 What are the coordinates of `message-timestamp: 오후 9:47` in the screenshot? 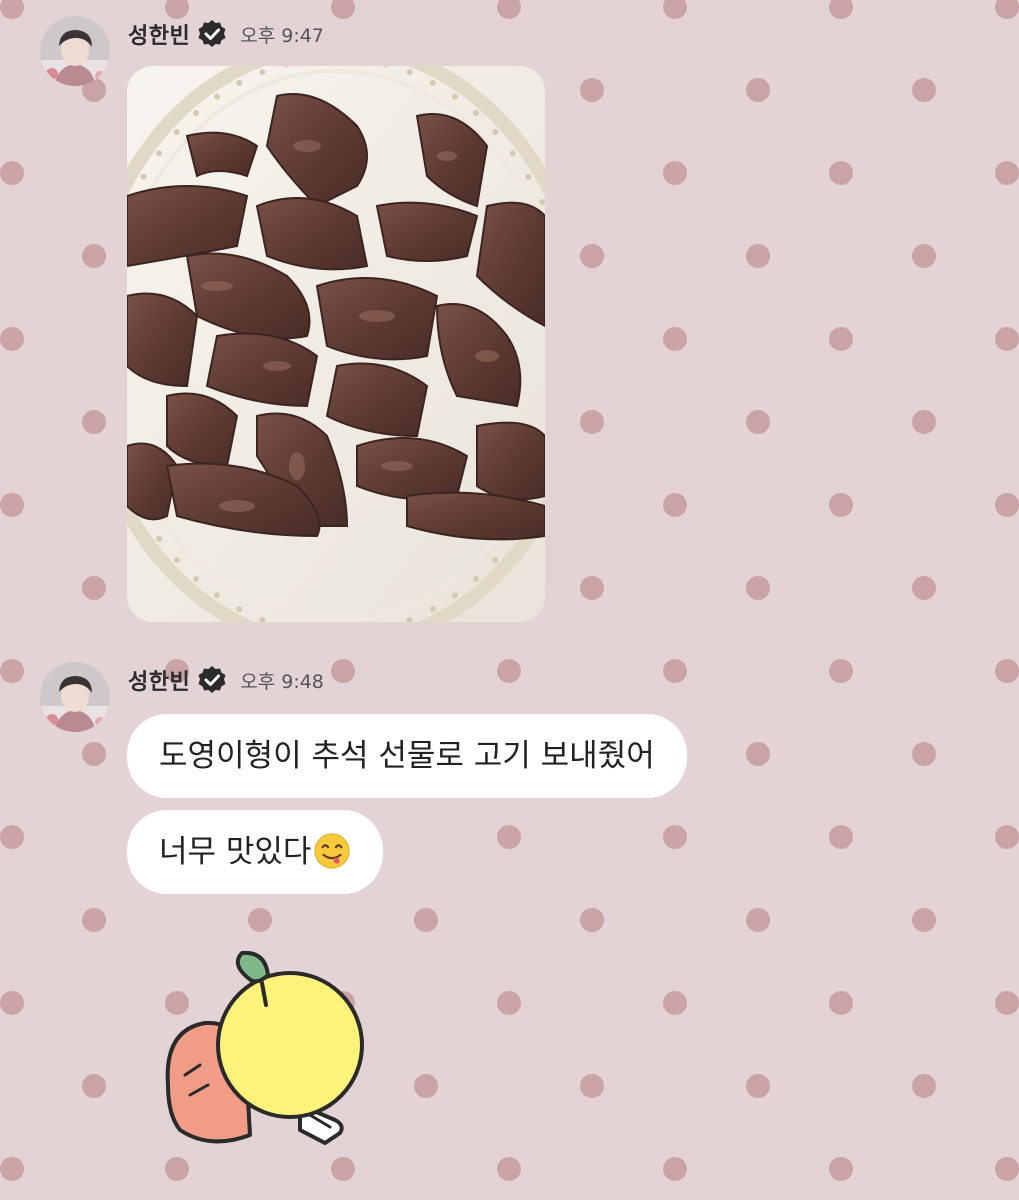 It's located at (282, 35).